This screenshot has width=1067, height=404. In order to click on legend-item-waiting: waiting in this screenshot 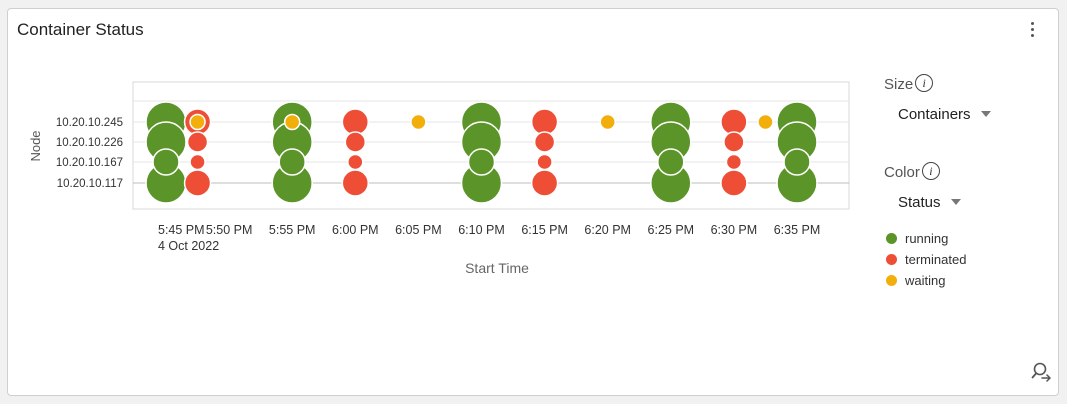, I will do `click(926, 280)`.